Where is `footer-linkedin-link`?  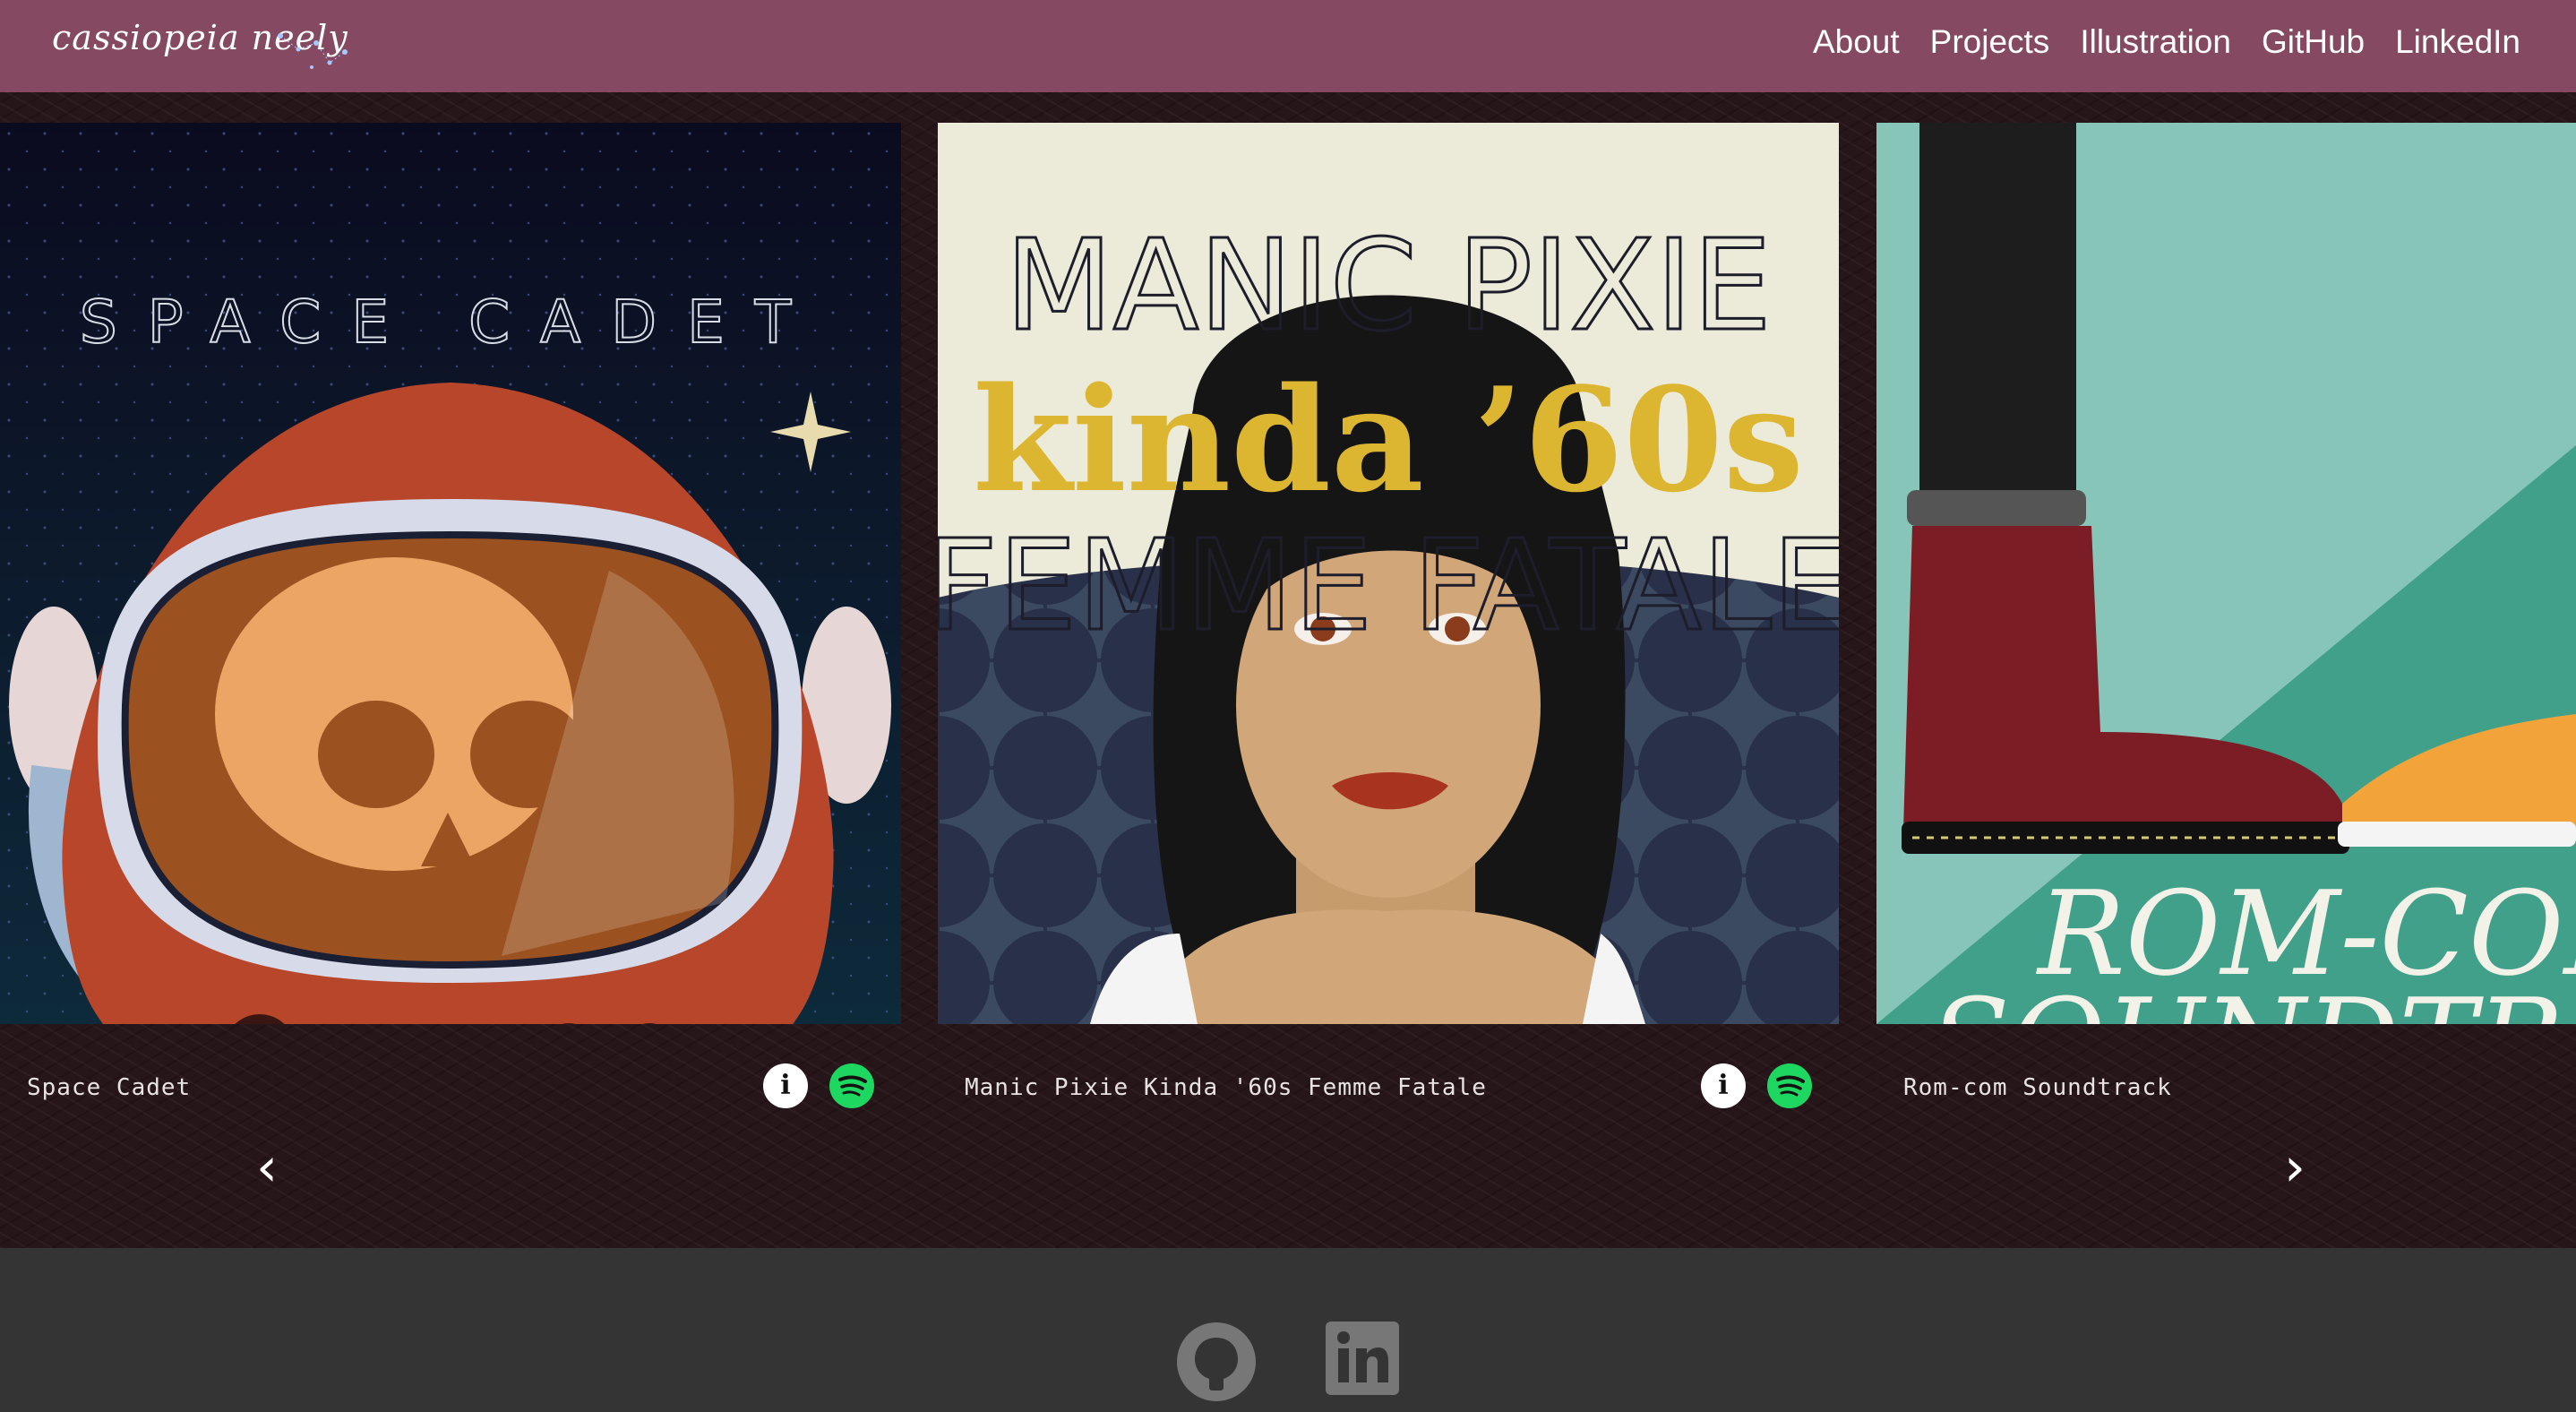 footer-linkedin-link is located at coordinates (1362, 1360).